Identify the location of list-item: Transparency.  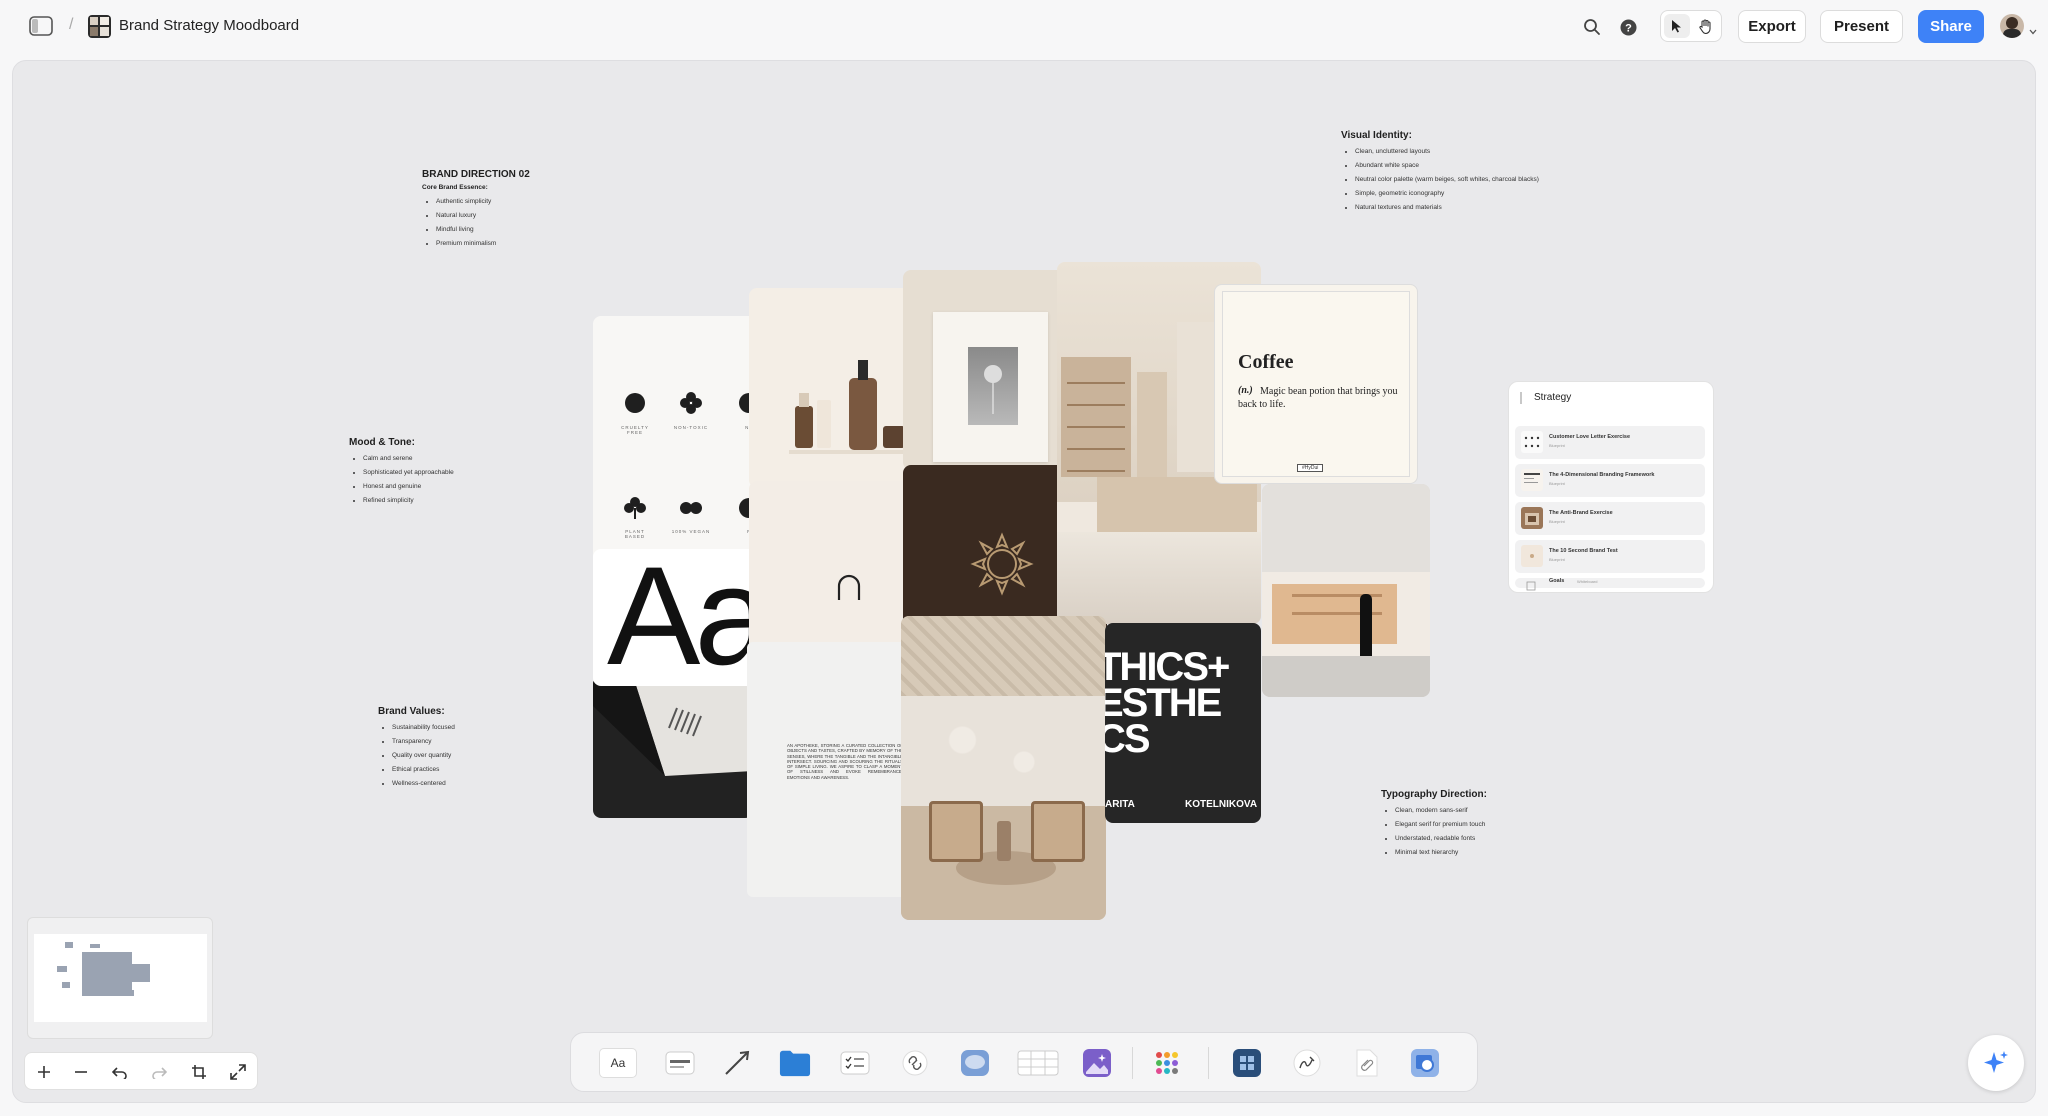
(485, 742).